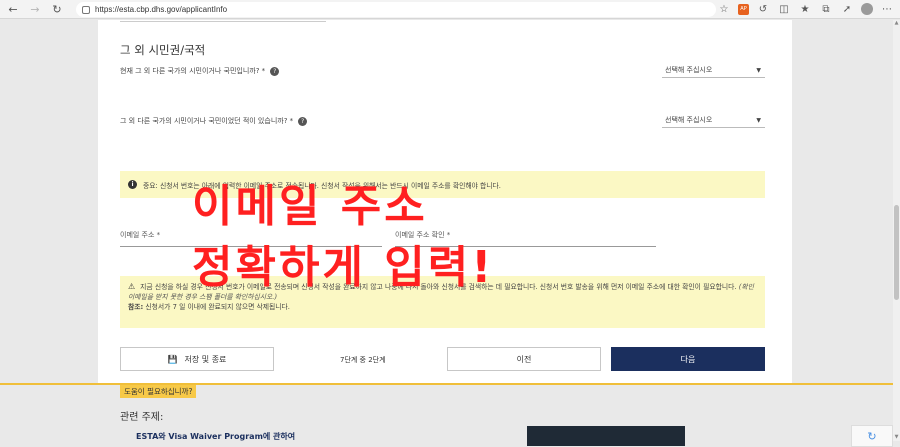  I want to click on next-label: 다음, so click(688, 359).